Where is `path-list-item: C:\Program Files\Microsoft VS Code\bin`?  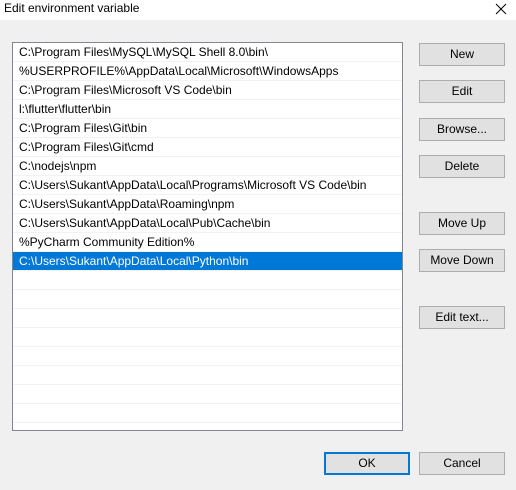
path-list-item: C:\Program Files\Microsoft VS Code\bin is located at coordinates (207, 90).